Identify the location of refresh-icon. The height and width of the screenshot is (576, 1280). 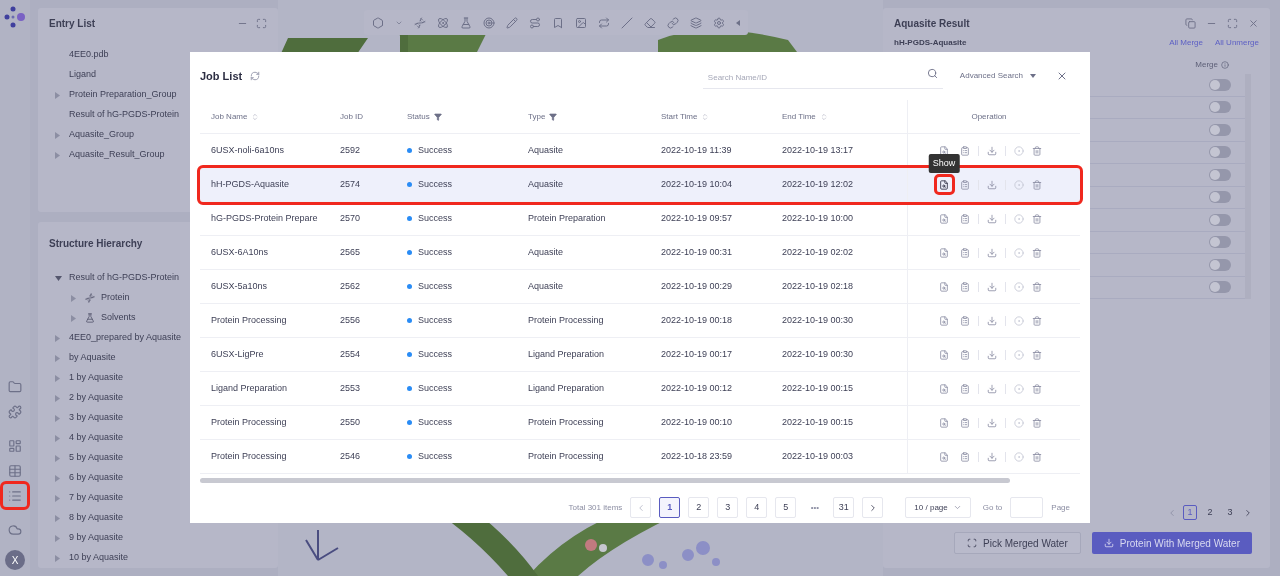
(255, 76).